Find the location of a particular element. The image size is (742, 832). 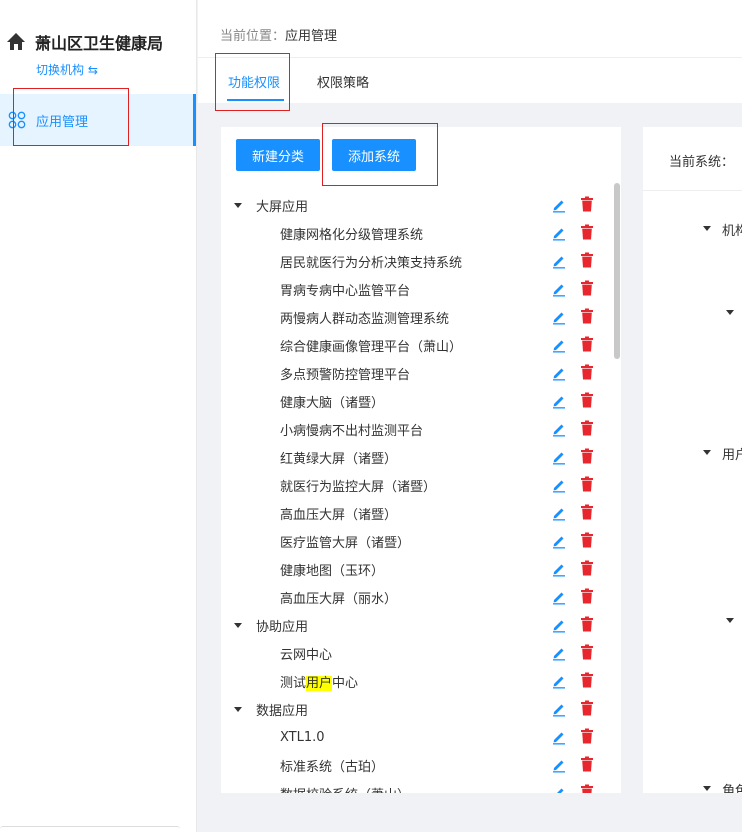

tree-item: 小病慢病不出村监测平台 is located at coordinates (417, 429).